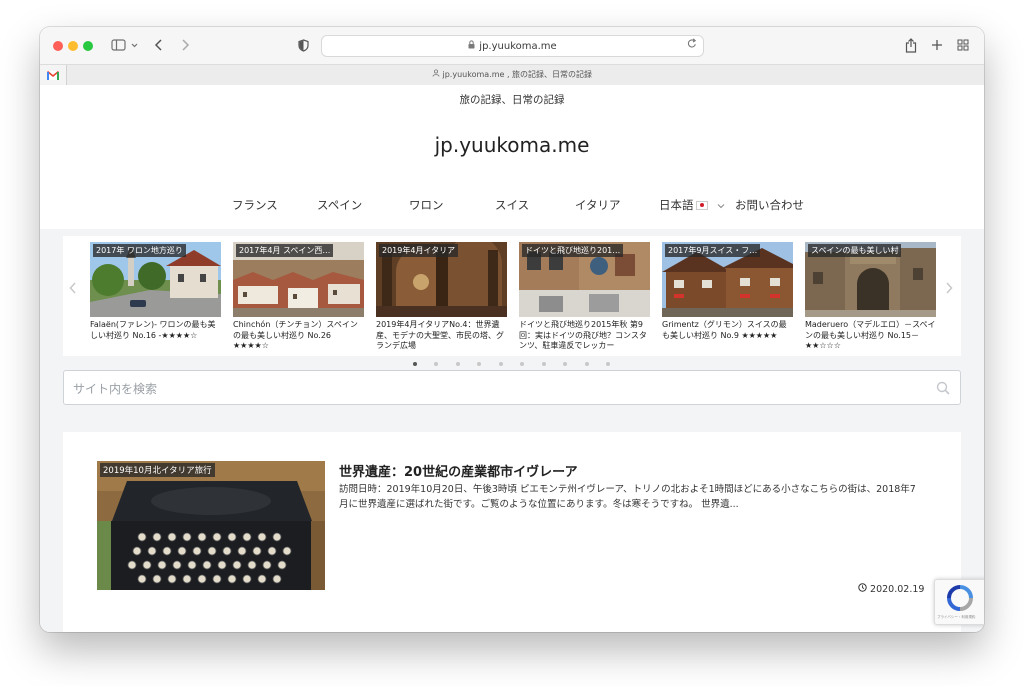  I want to click on nav-item-wallonia: ワロン, so click(426, 205).